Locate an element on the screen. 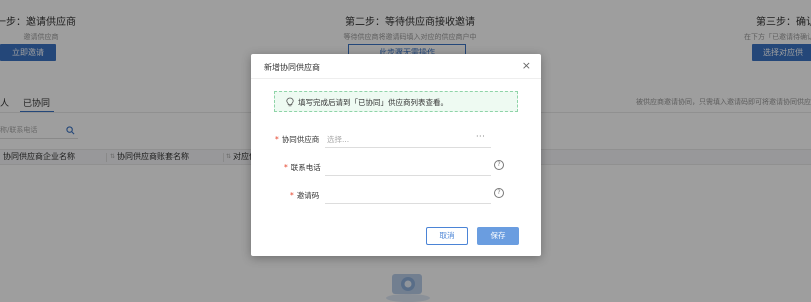 The height and width of the screenshot is (302, 811). phone-field-label: * 联系电话 is located at coordinates (302, 167).